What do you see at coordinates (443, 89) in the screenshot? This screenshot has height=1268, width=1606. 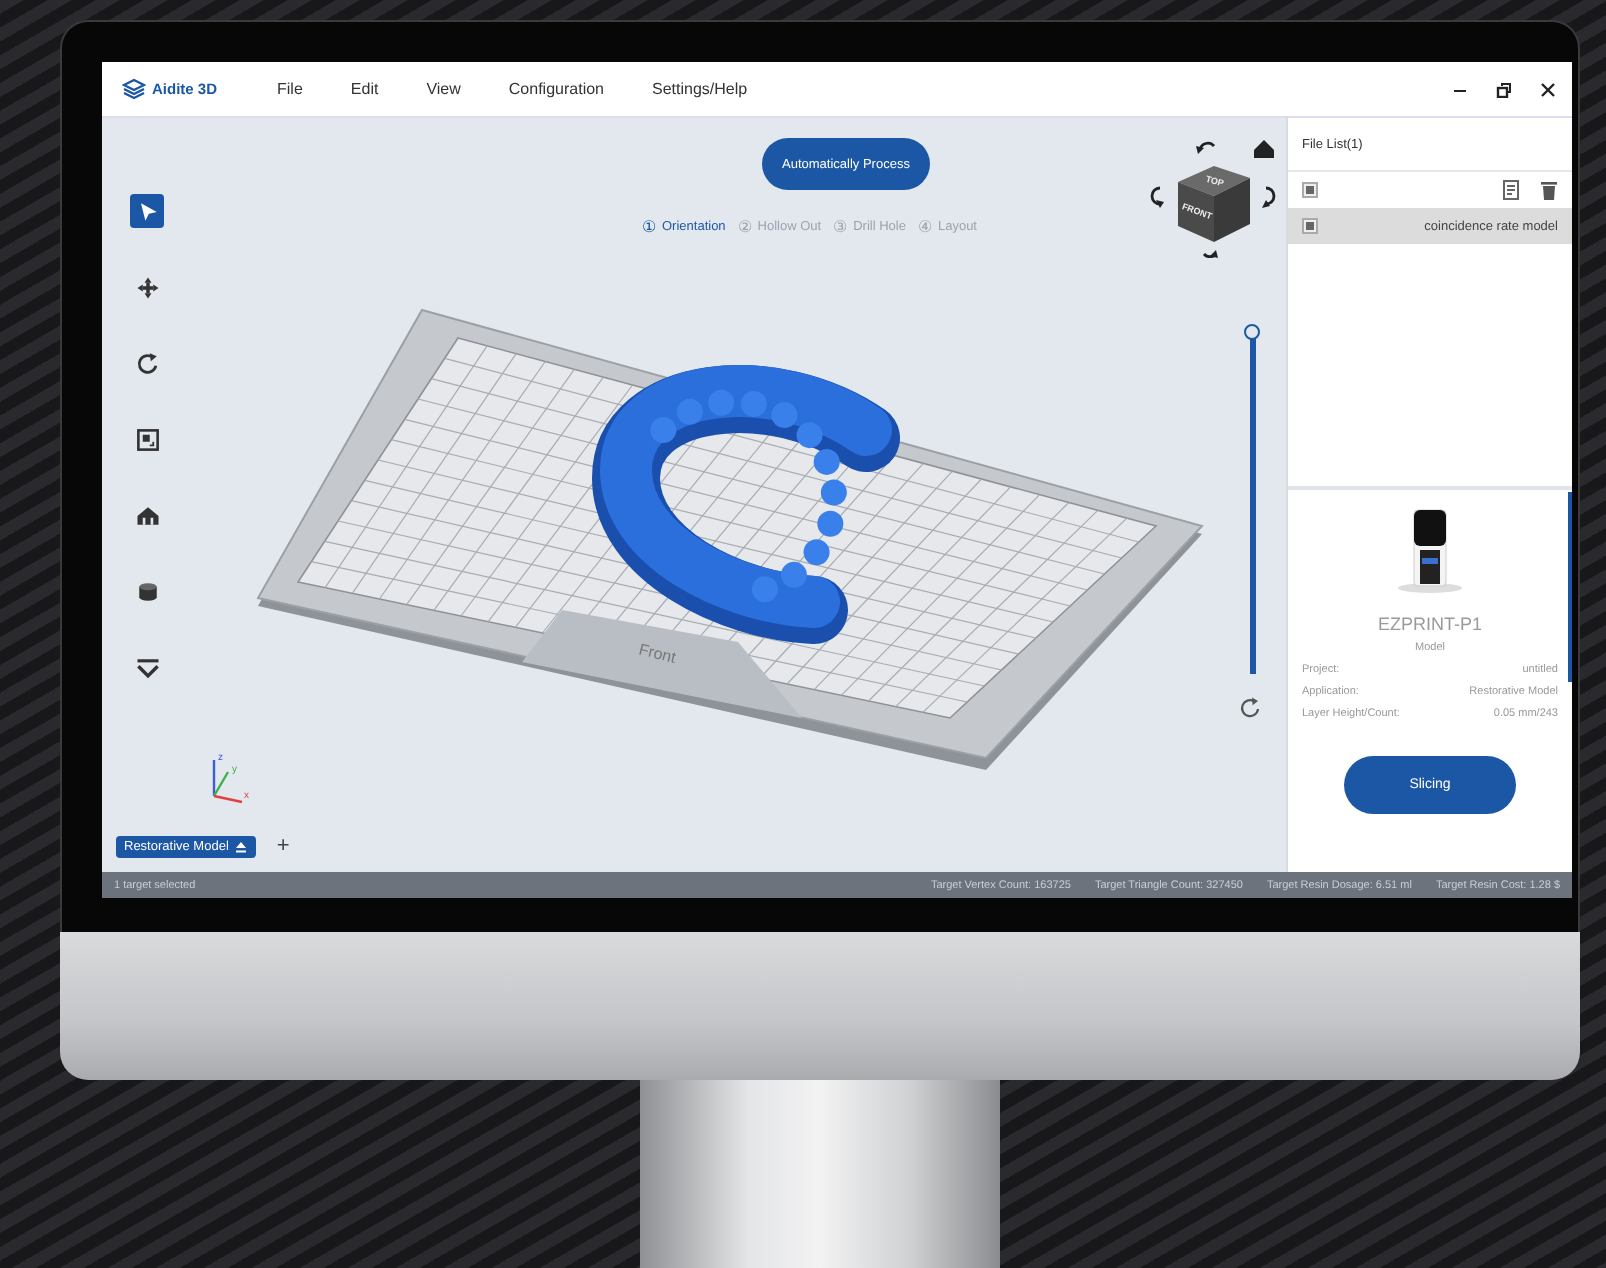 I see `menu-item: View` at bounding box center [443, 89].